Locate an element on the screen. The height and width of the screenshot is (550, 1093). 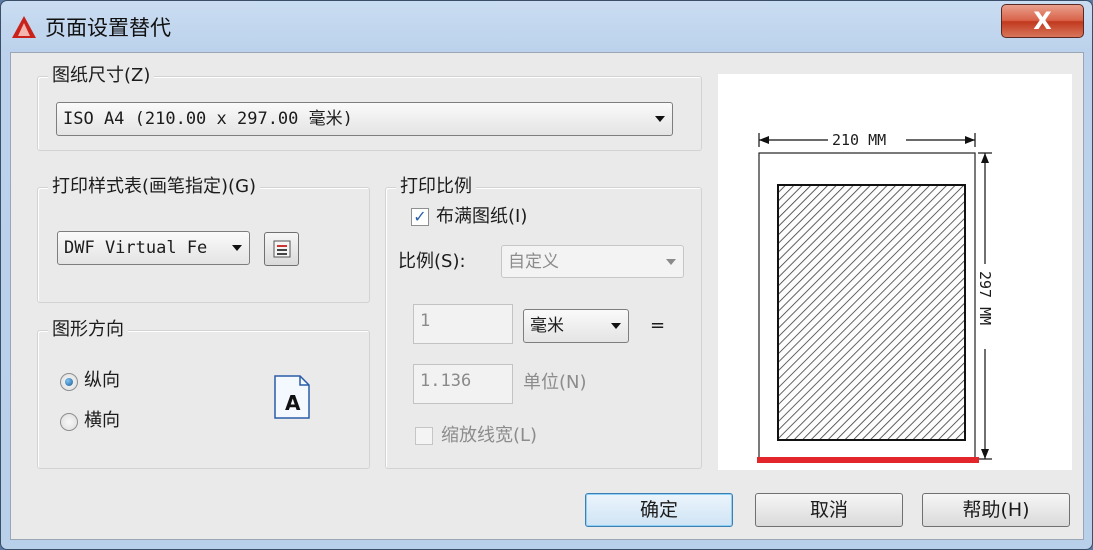
equals-sign: = is located at coordinates (658, 325).